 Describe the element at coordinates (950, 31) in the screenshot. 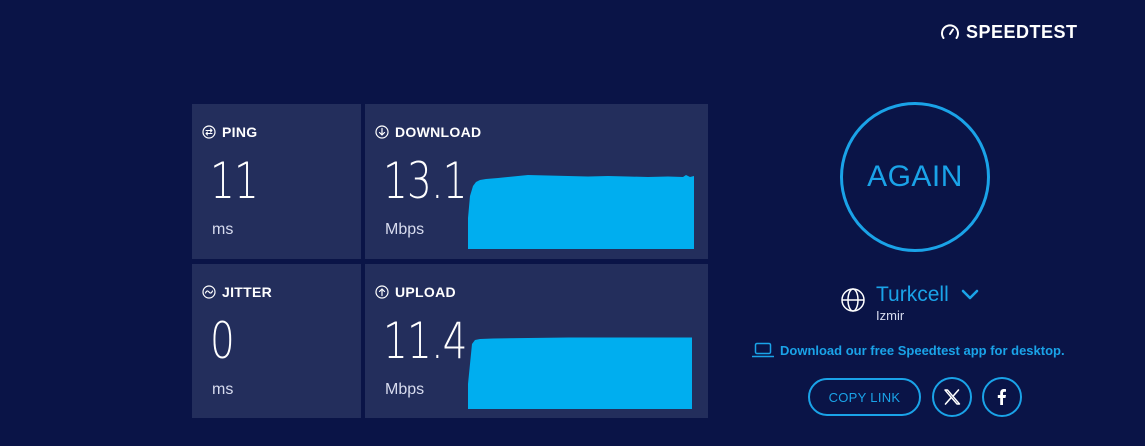

I see `speedometer-icon` at that location.